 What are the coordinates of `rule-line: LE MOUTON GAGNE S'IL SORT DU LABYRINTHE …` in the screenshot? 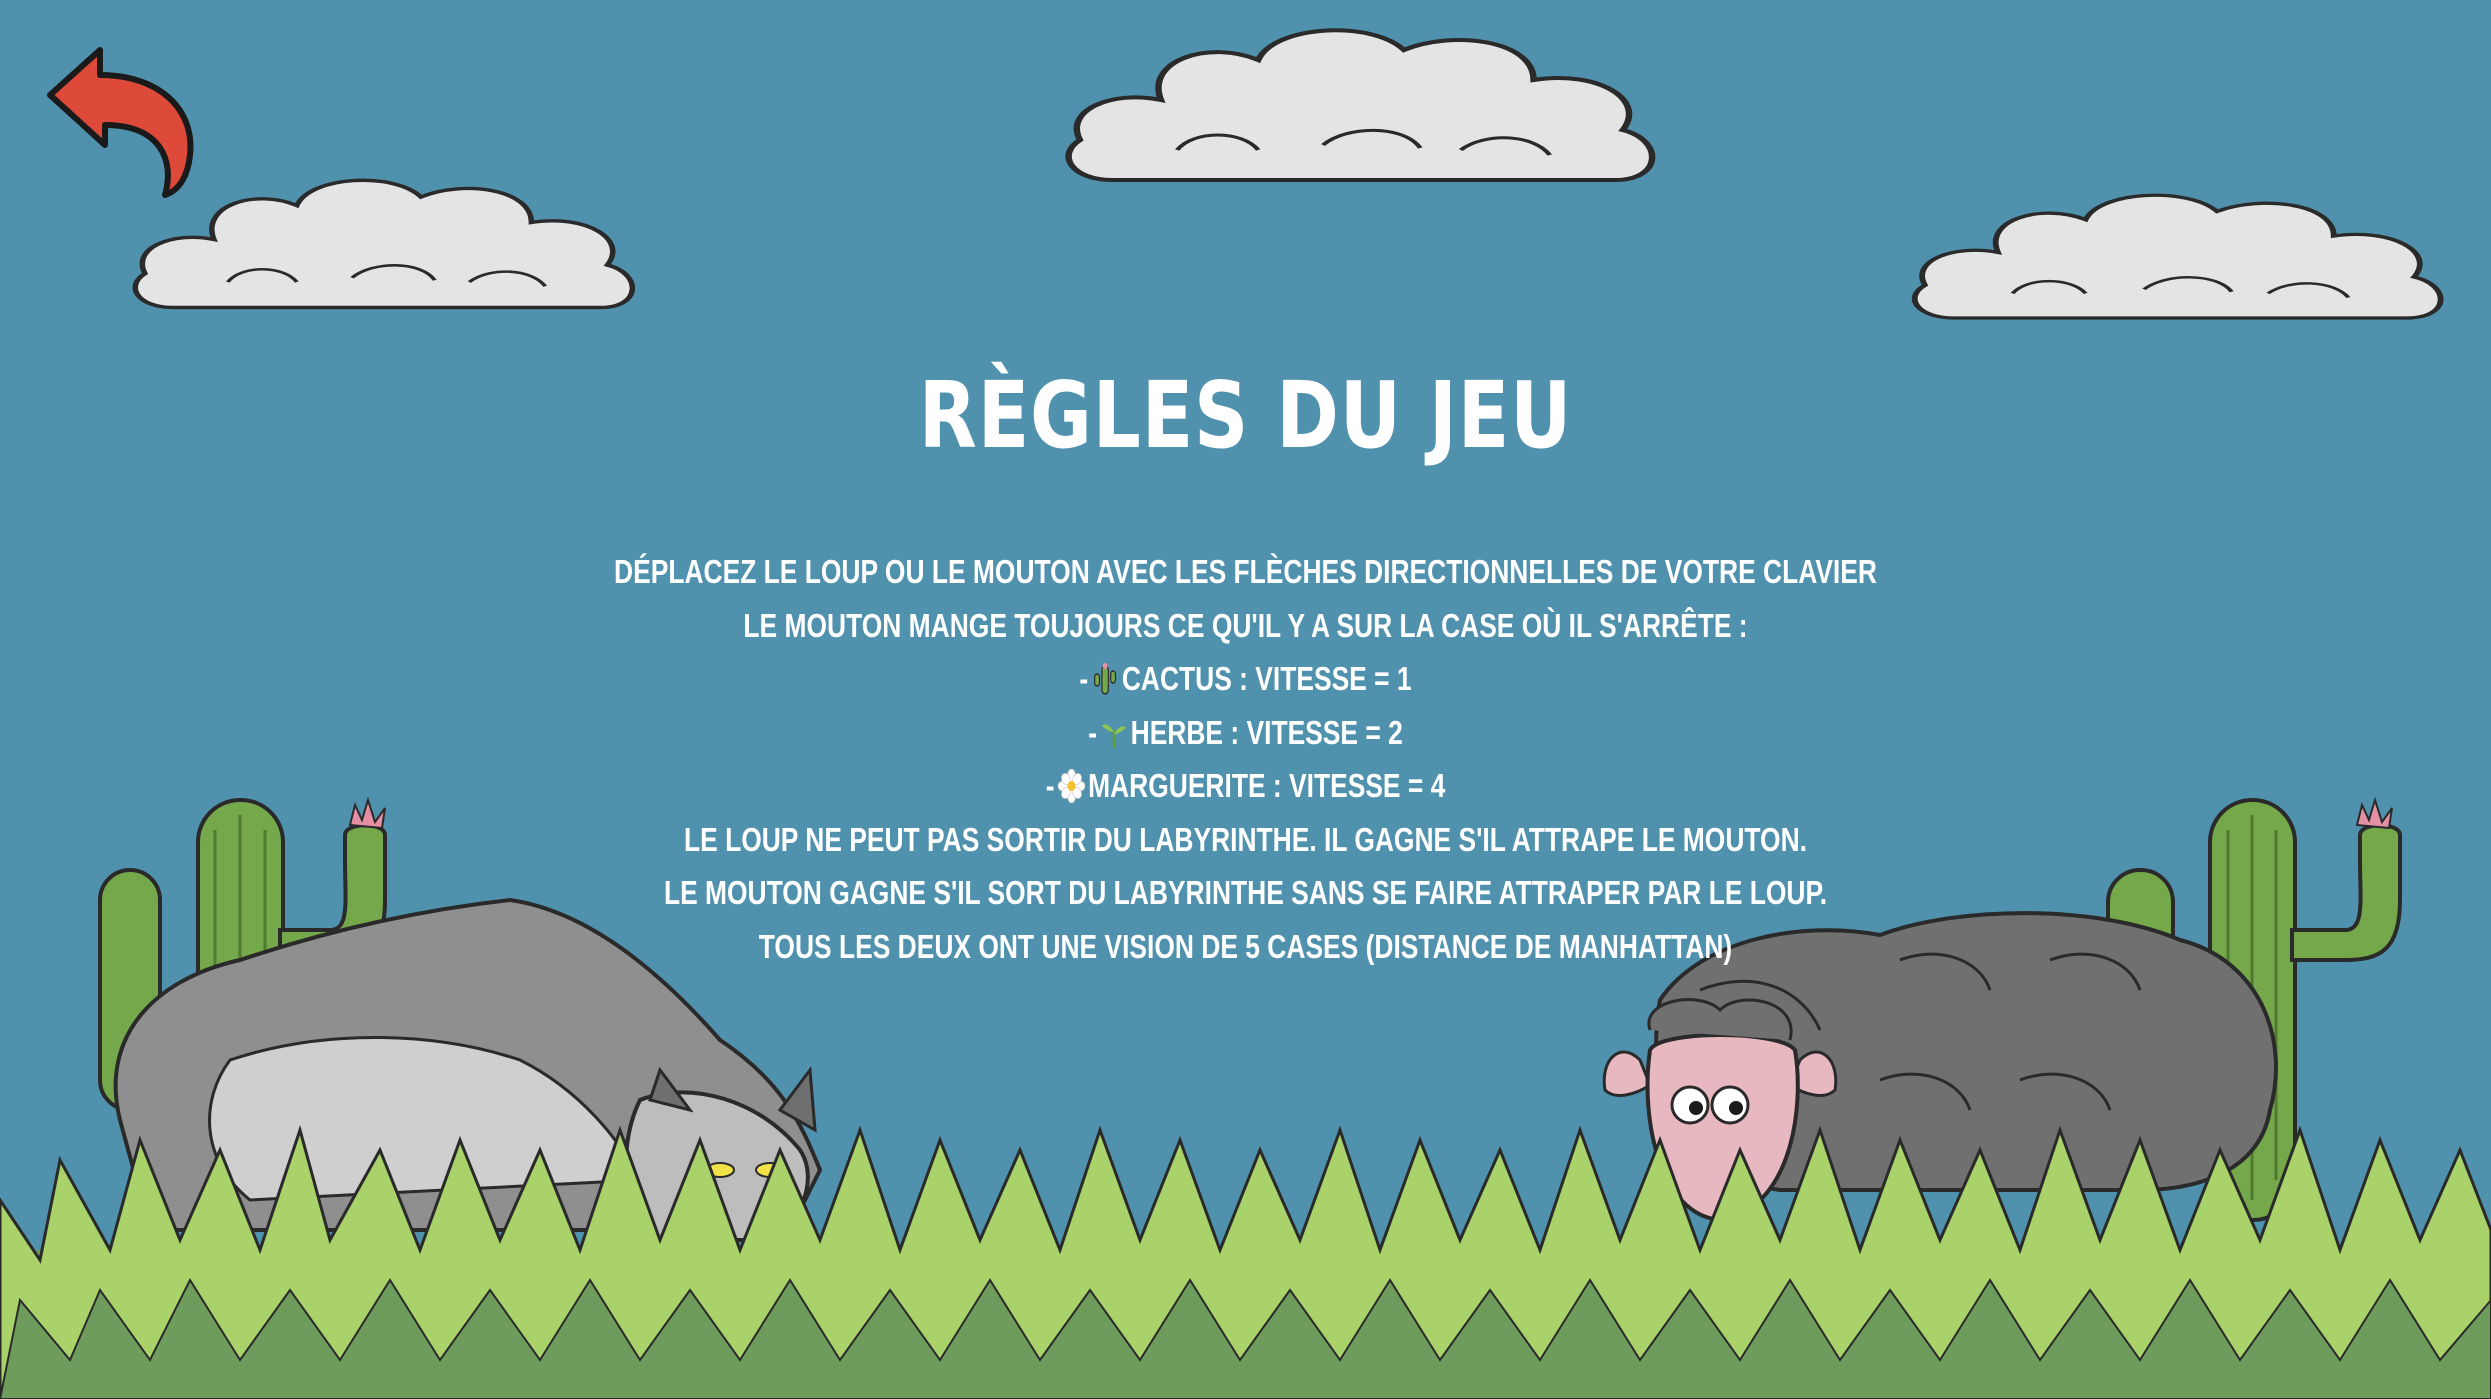 It's located at (1245, 892).